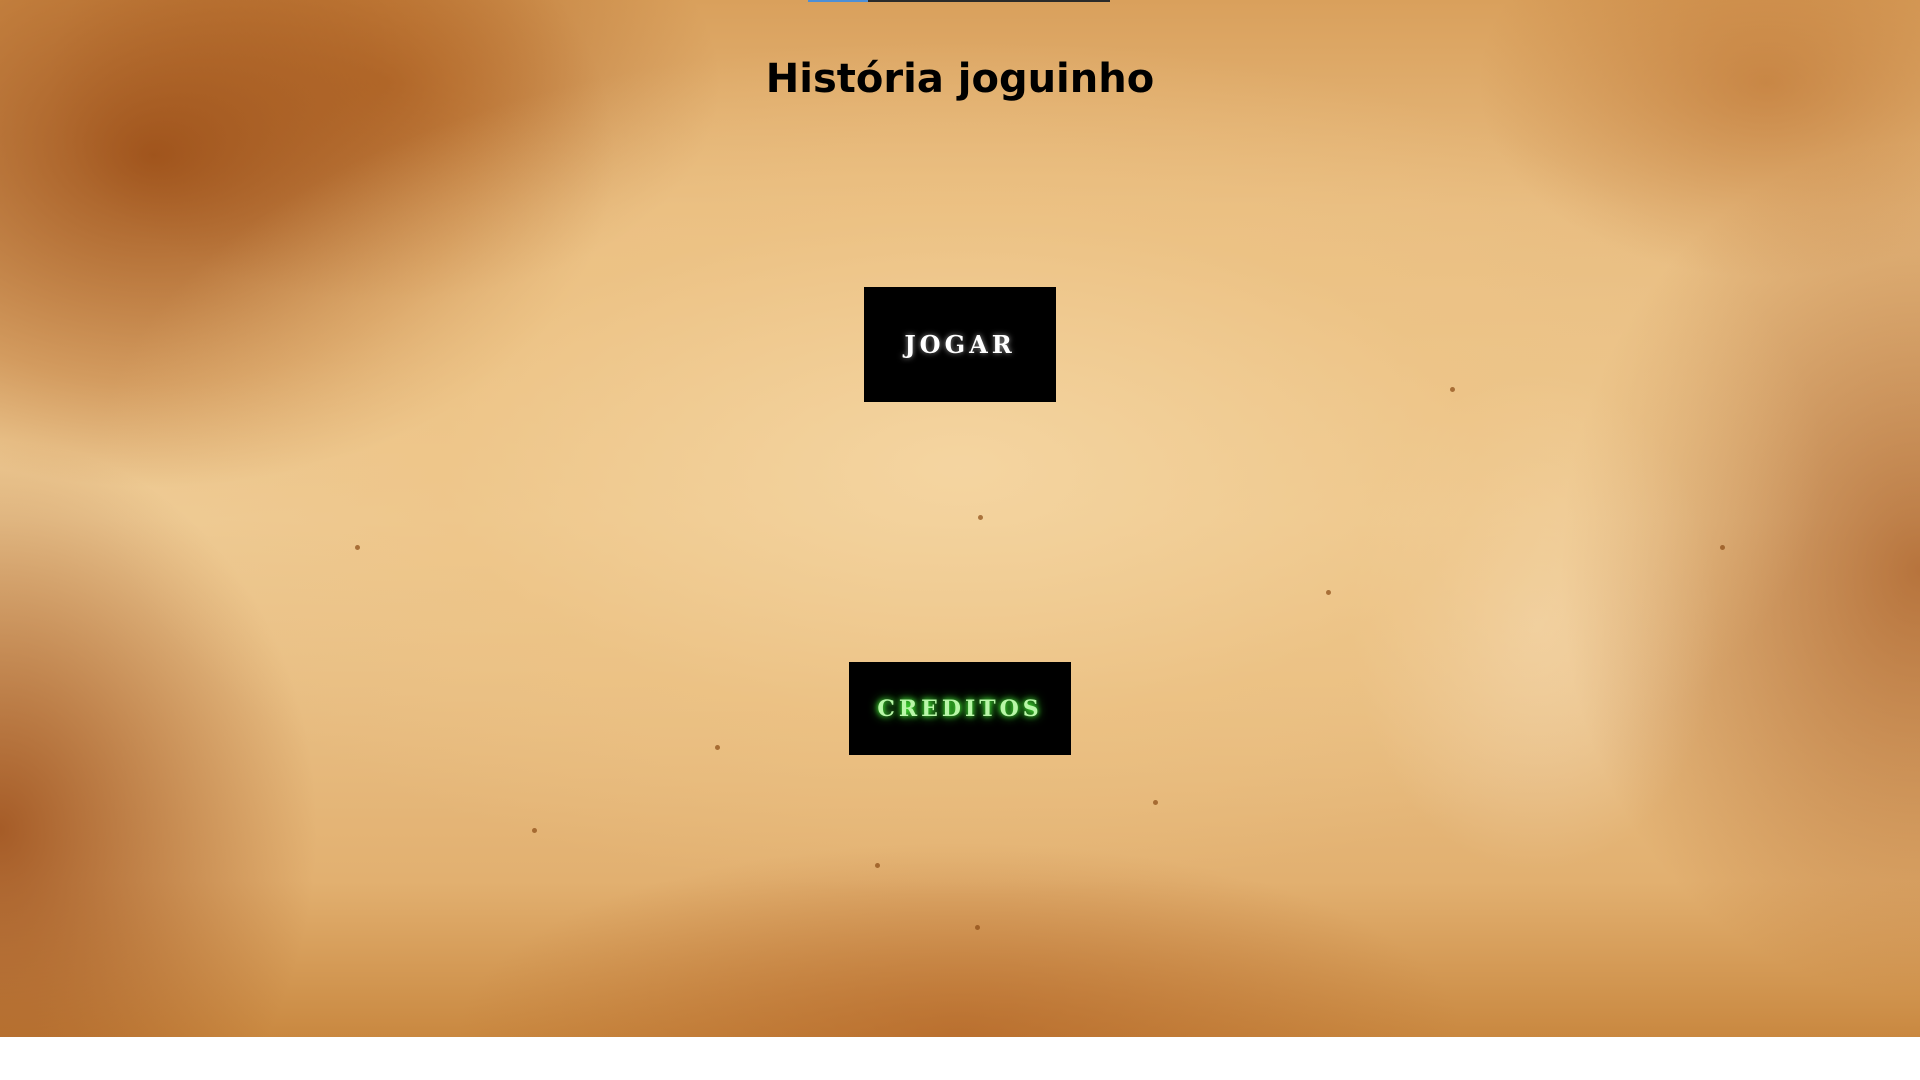  Describe the element at coordinates (960, 79) in the screenshot. I see `page-title: História joguinho` at that location.